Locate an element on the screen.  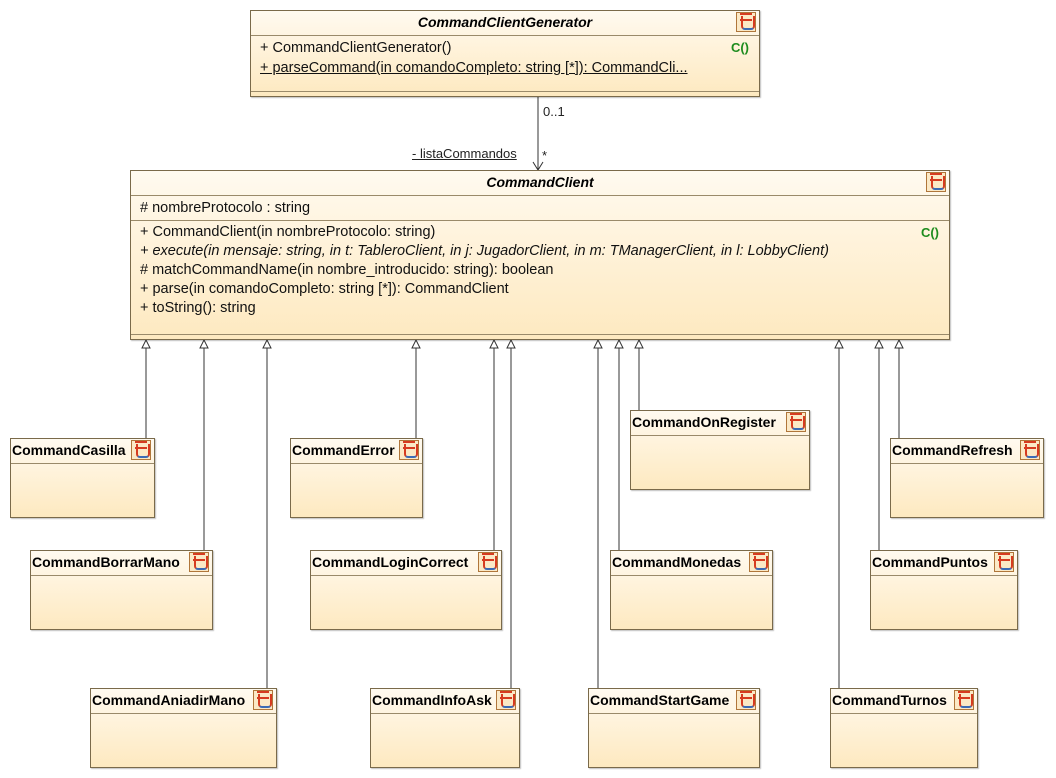
operation-row: + toString(): string is located at coordinates (198, 308).